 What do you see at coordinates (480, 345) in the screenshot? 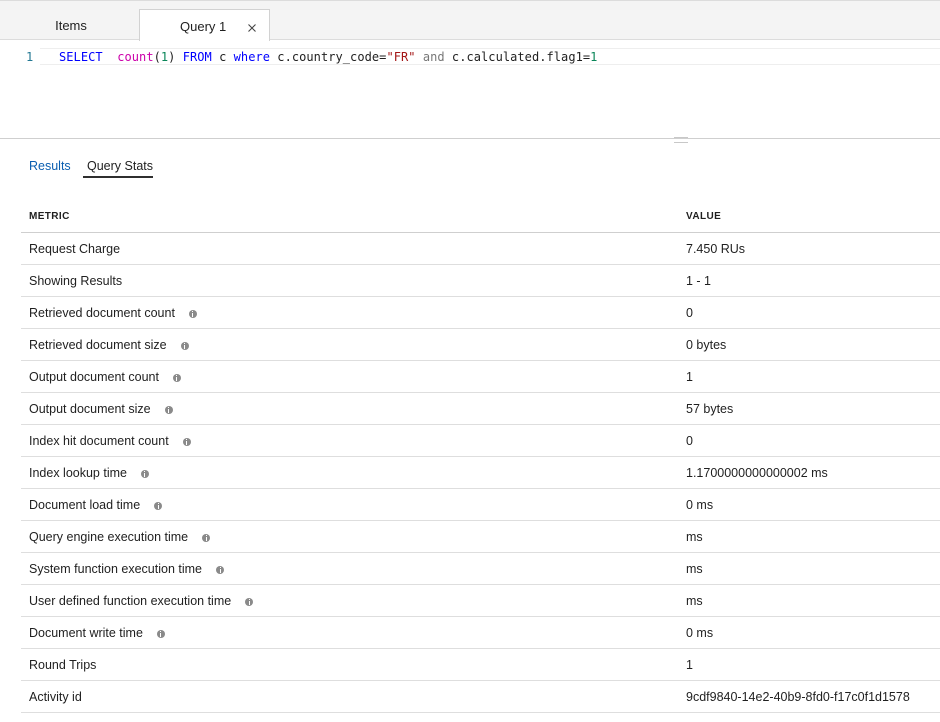
I see `table-row: Retrieved document size 0 bytes` at bounding box center [480, 345].